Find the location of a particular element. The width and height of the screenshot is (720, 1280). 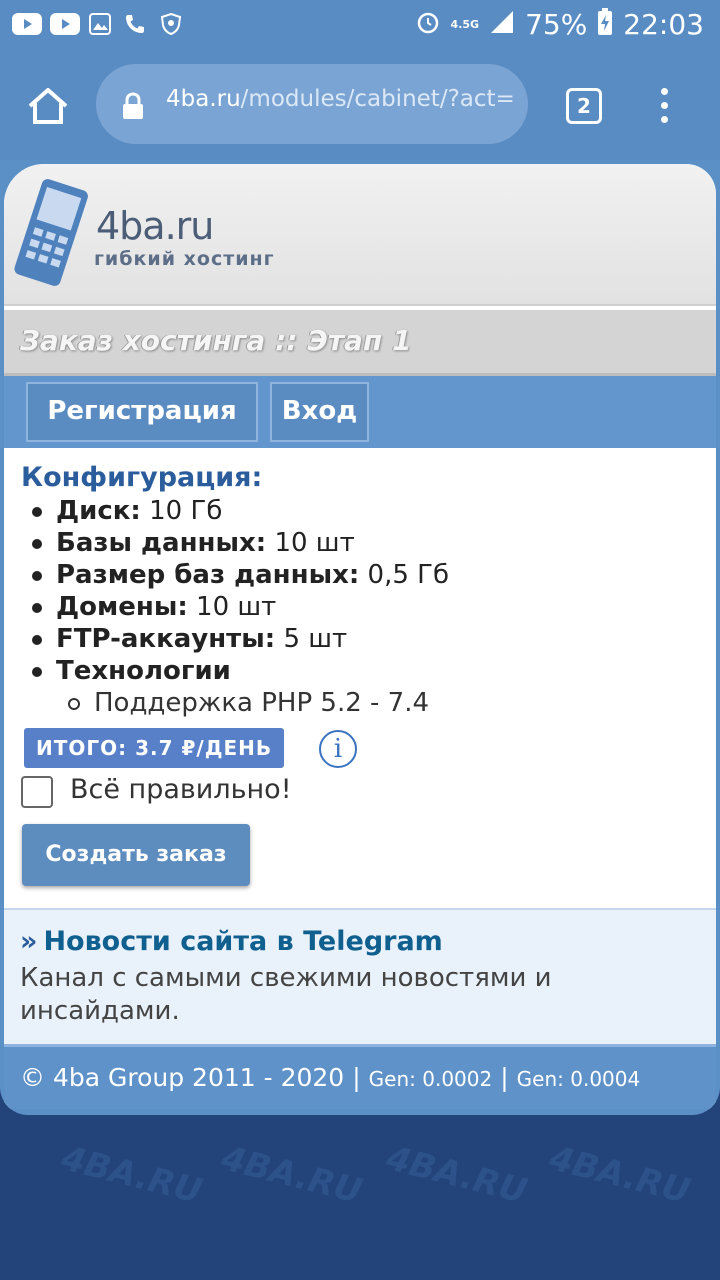

news-arrow: » is located at coordinates (29, 941).